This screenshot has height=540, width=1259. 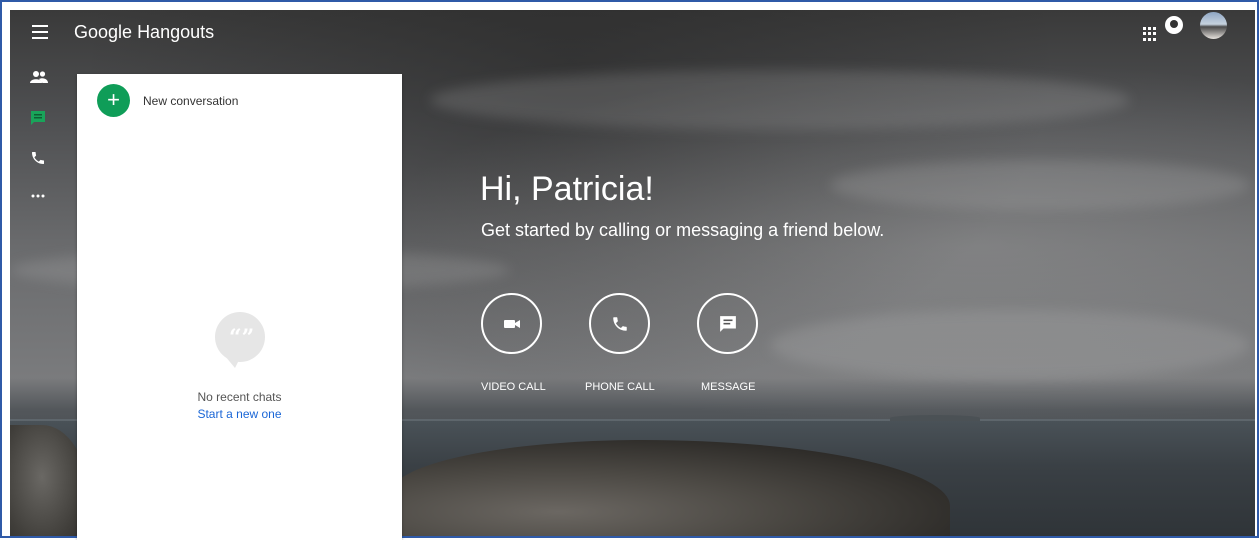 I want to click on apps-grid-icon, so click(x=1150, y=34).